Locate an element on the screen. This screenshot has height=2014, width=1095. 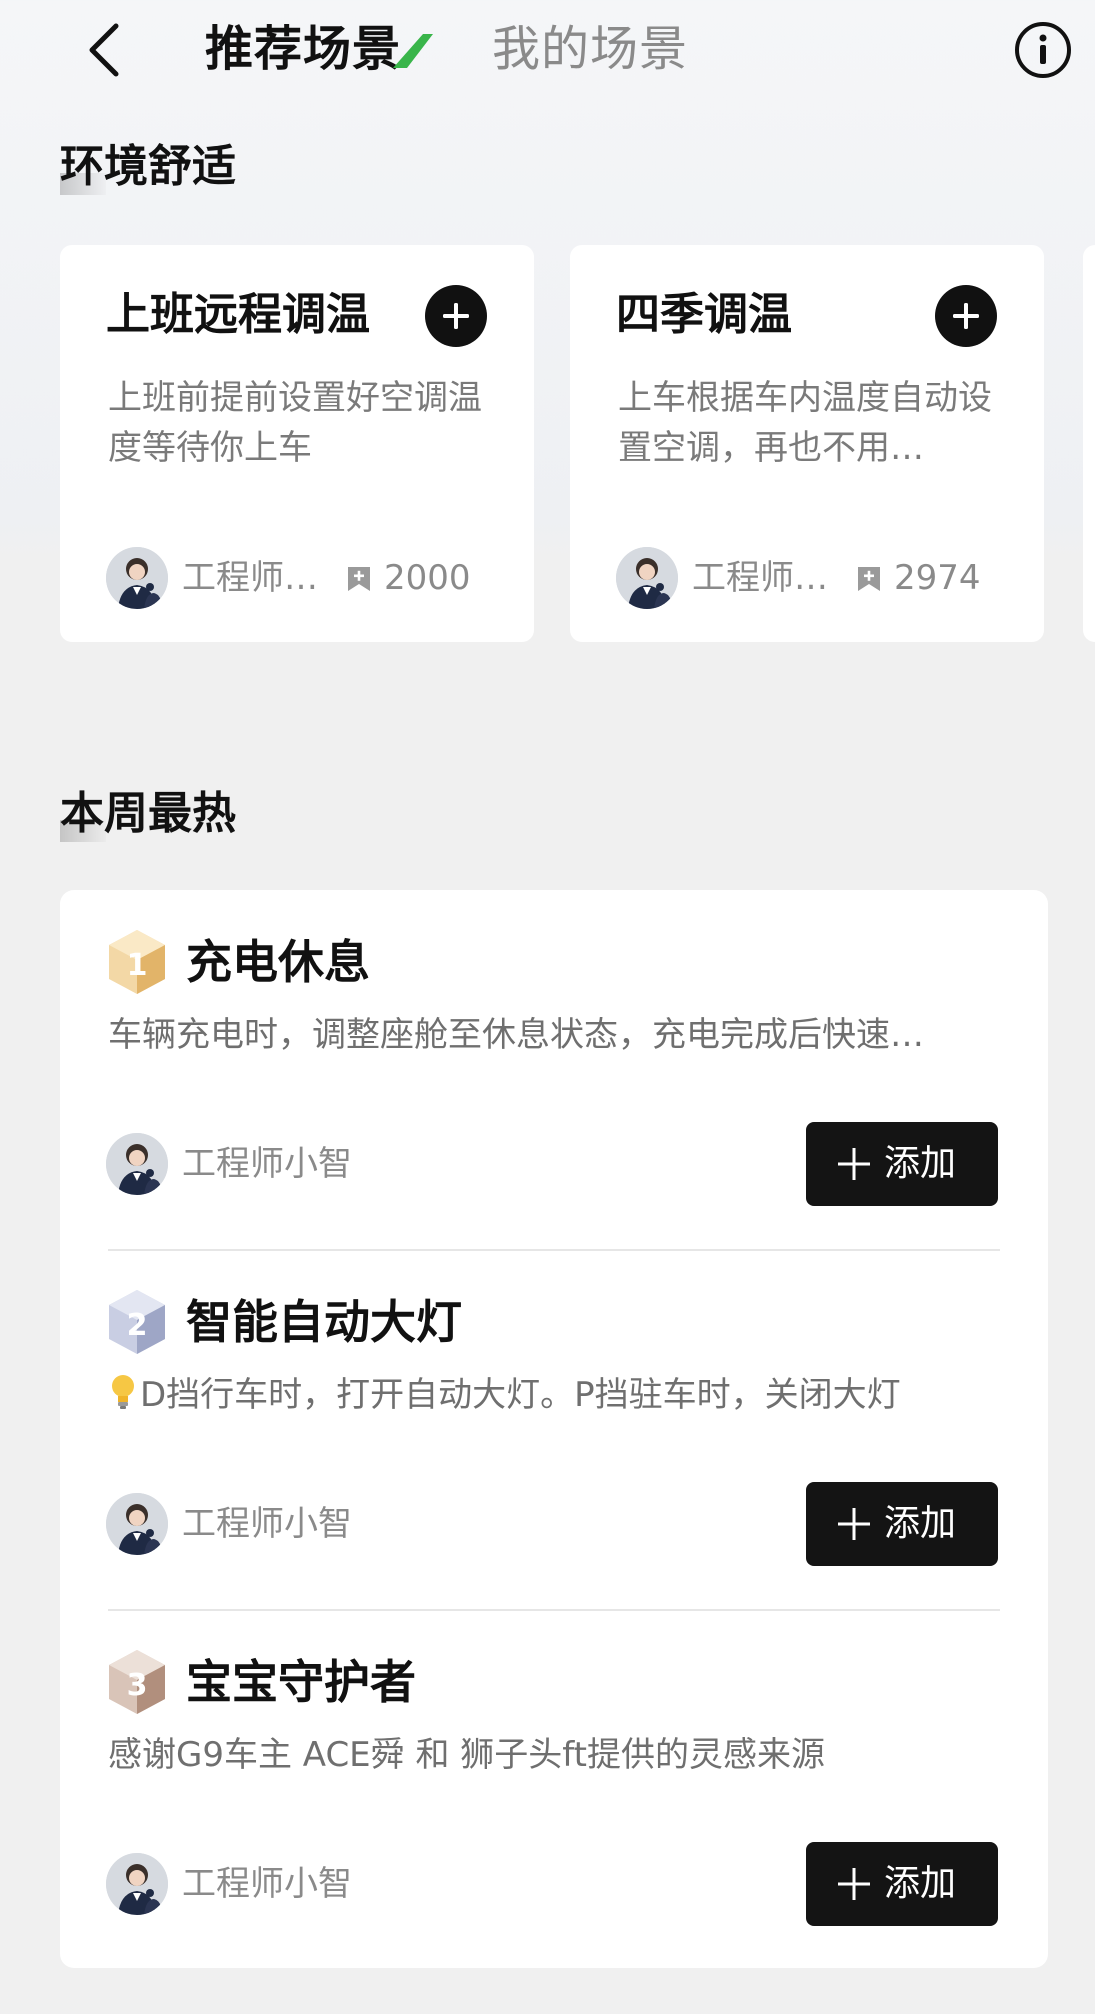
chevron-left-icon is located at coordinates (104, 50).